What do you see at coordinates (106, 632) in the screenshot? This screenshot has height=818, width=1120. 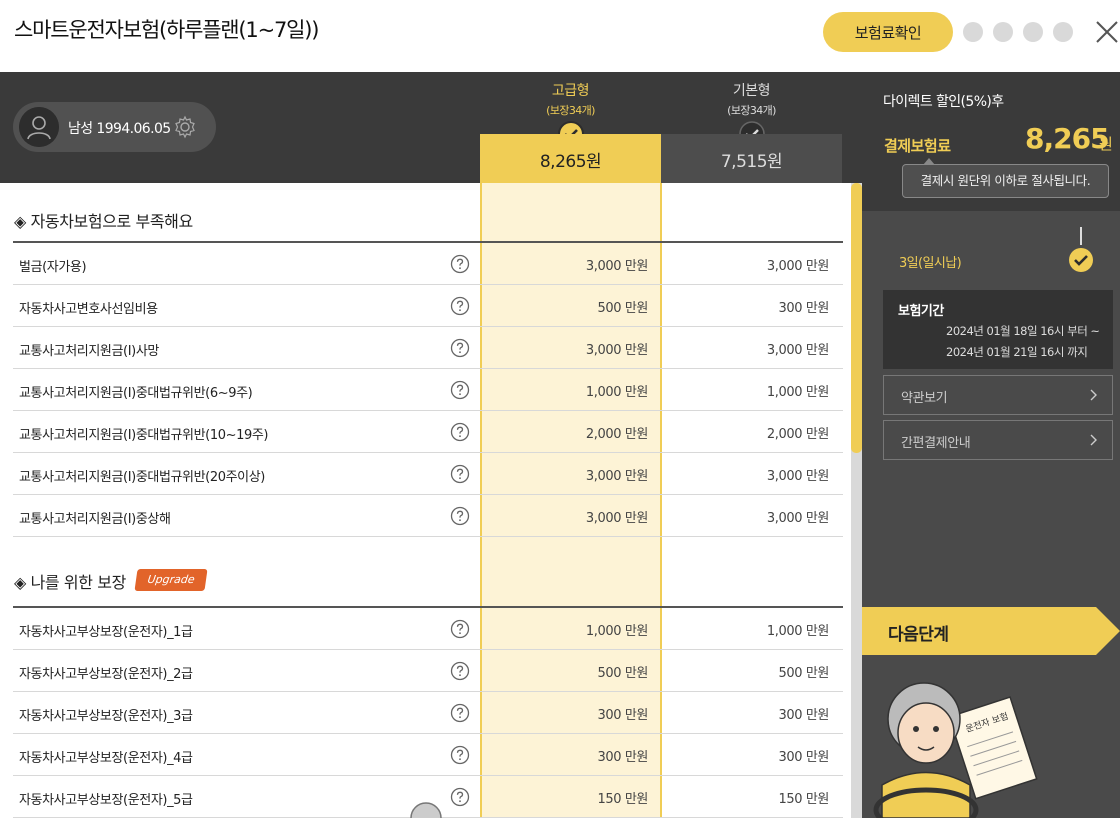 I see `coverage-label: 자동차사고부상보장(운전자)_1급` at bounding box center [106, 632].